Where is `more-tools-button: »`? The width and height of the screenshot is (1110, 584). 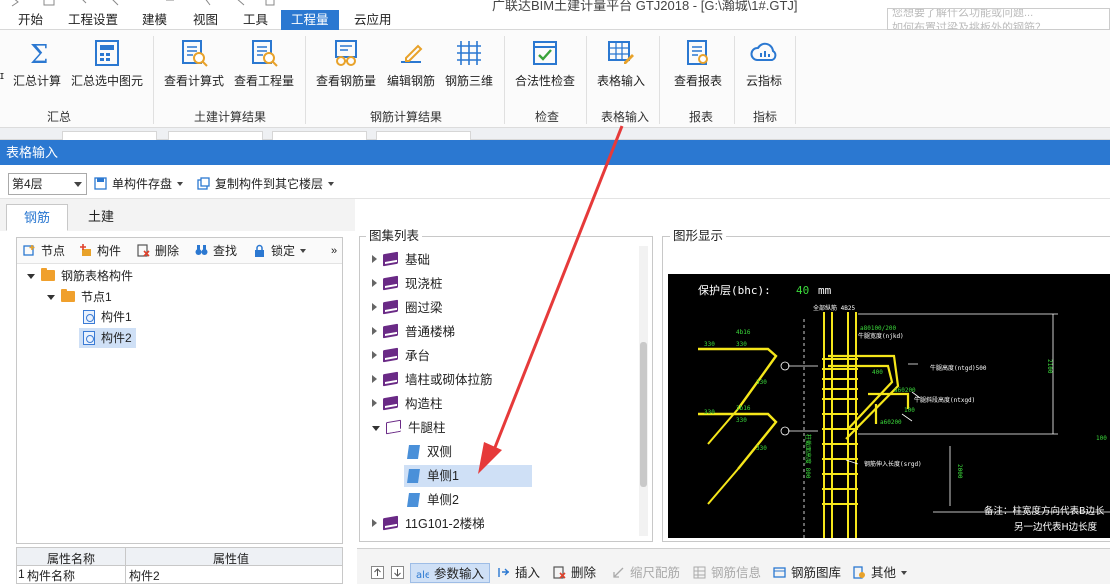
more-tools-button: » is located at coordinates (334, 251).